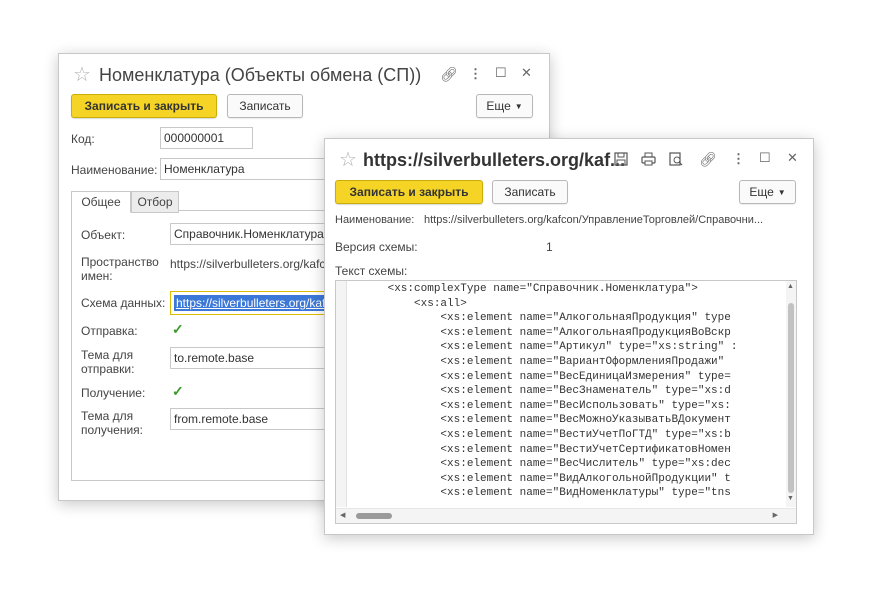  I want to click on receive-topic-label-line2: получения:, so click(112, 430).